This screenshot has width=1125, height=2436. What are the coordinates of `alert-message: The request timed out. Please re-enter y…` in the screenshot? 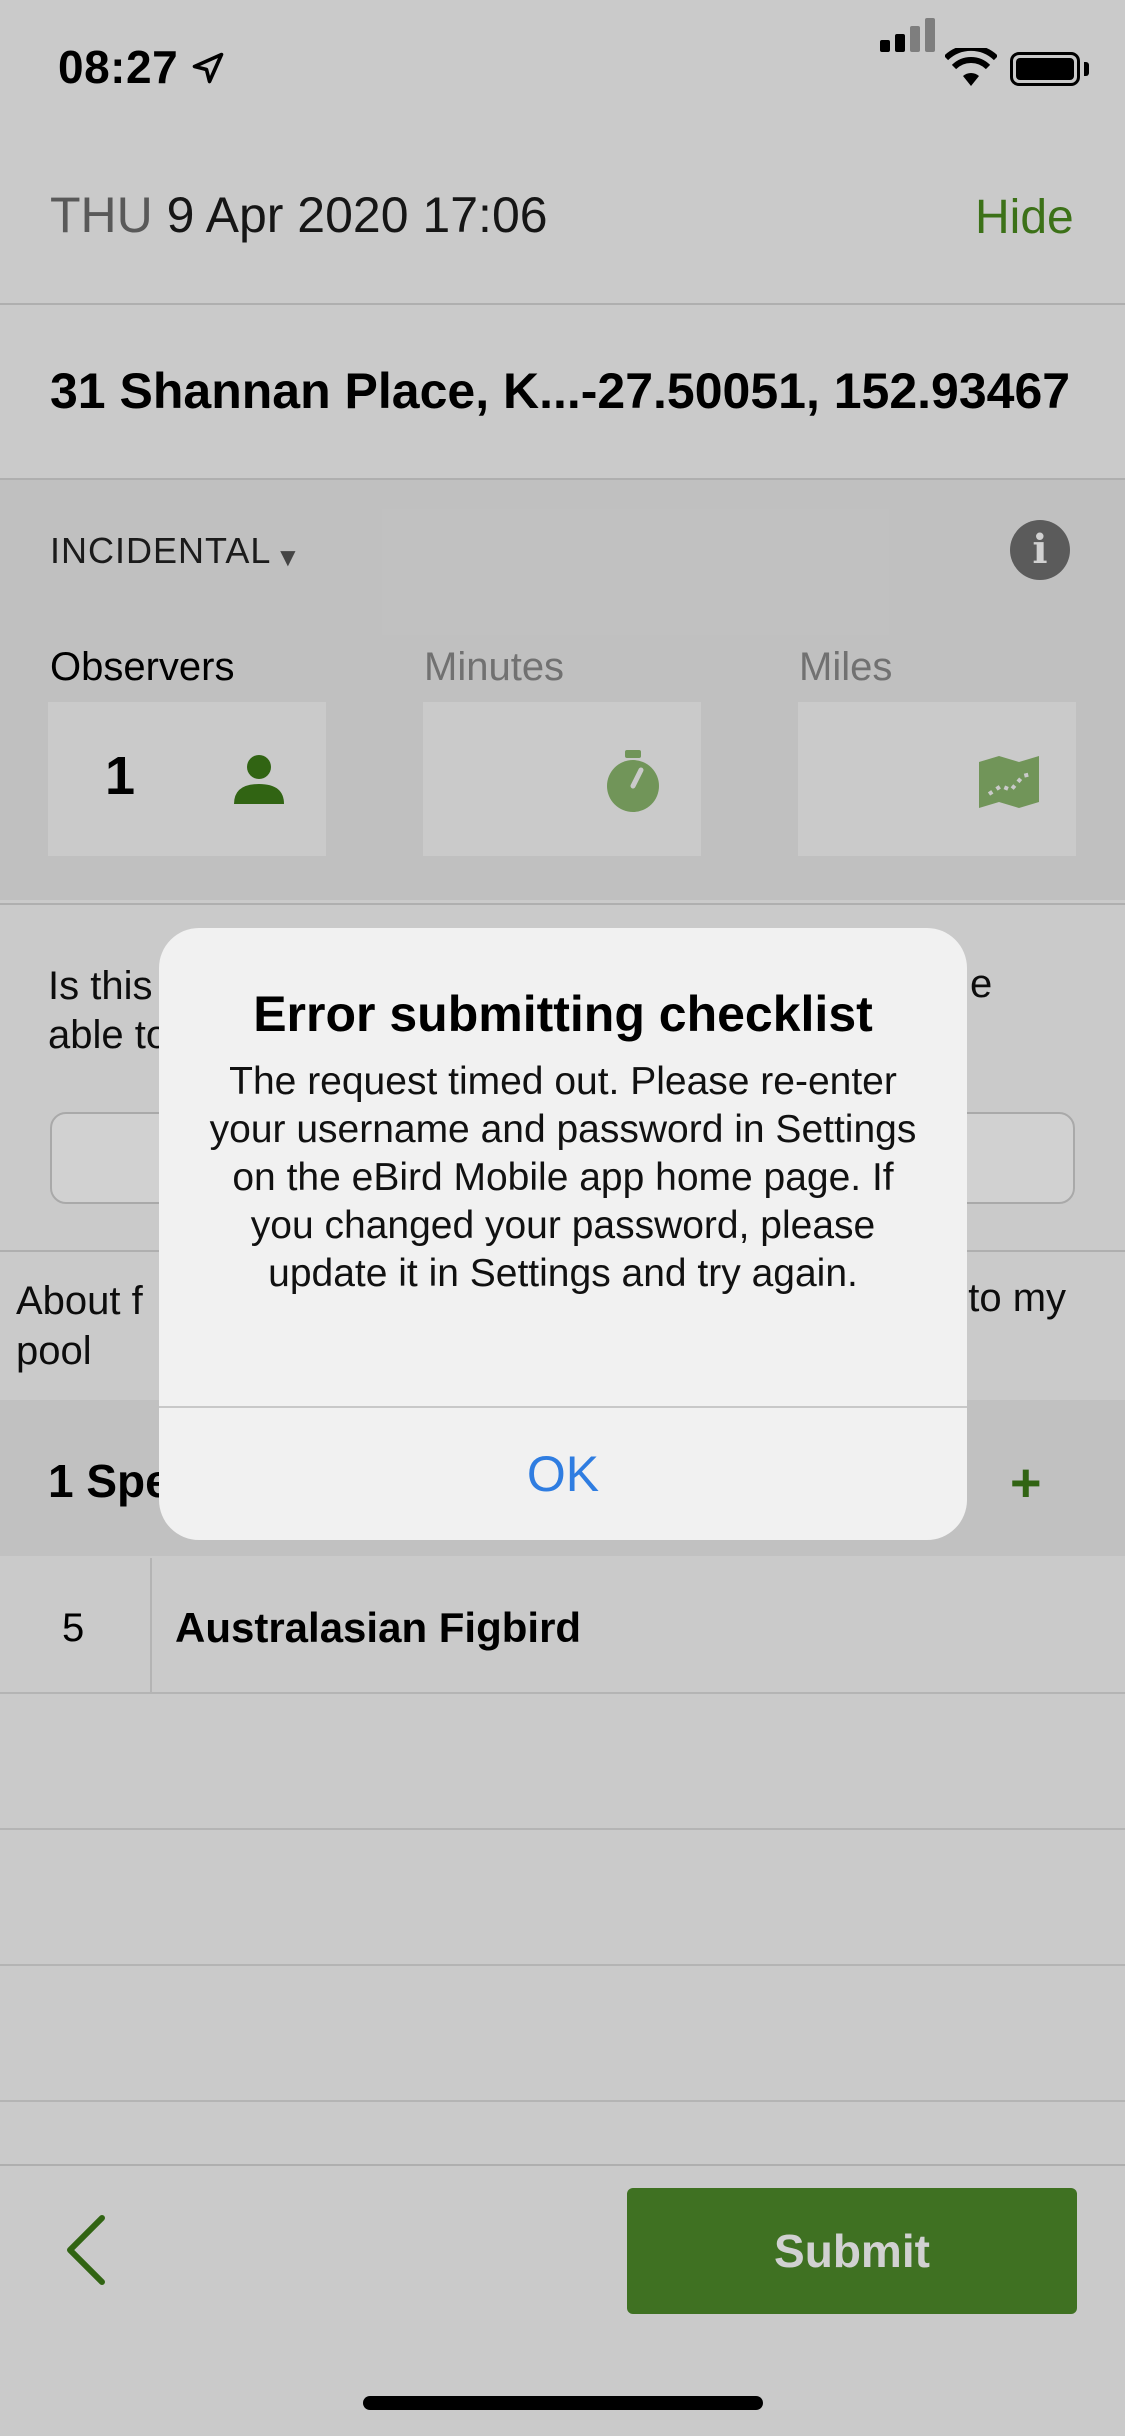 It's located at (563, 1177).